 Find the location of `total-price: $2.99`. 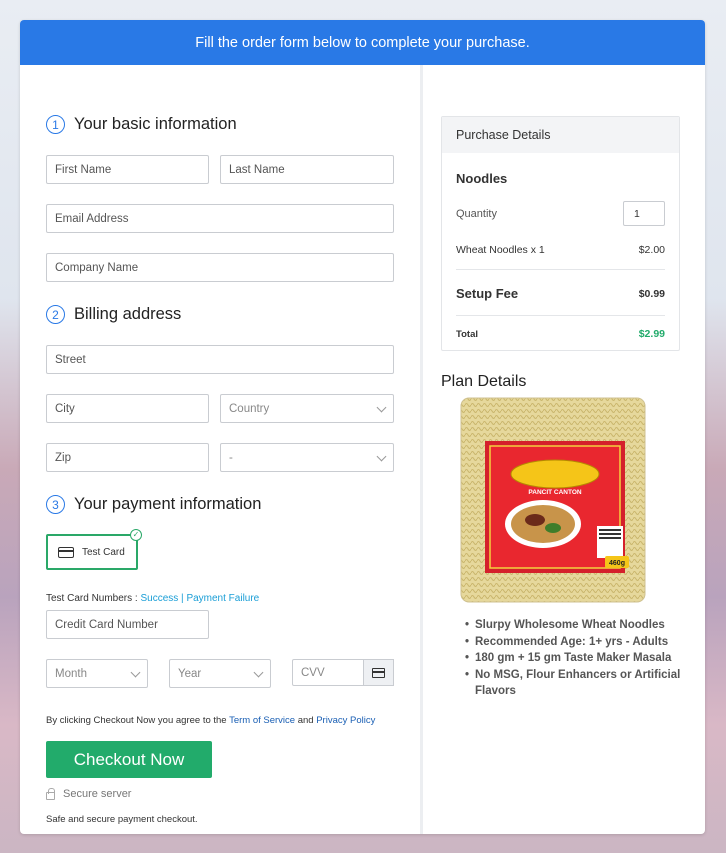

total-price: $2.99 is located at coordinates (651, 334).